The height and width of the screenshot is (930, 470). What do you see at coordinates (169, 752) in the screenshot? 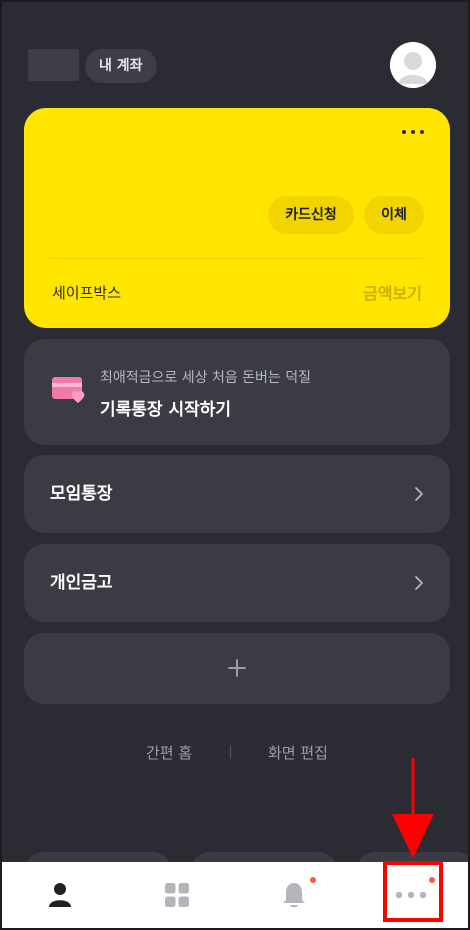
I see `easy-home-link: 간편 홈` at bounding box center [169, 752].